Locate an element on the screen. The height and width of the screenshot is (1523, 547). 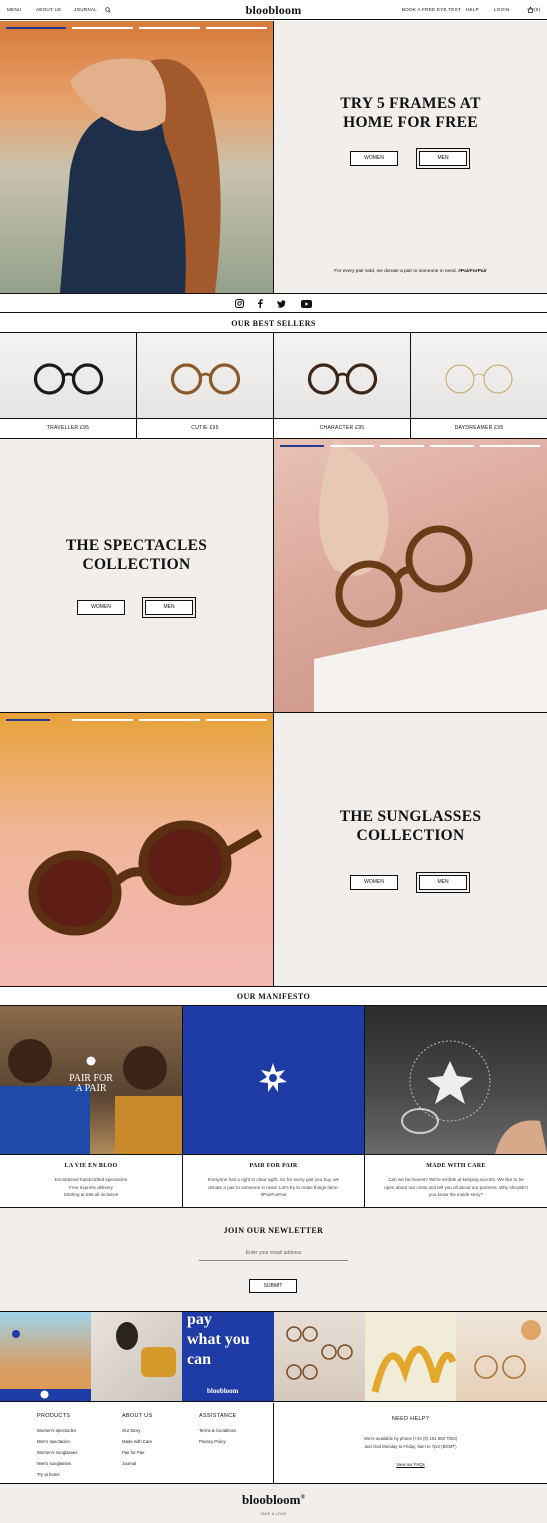
sunglasses-women-button: WOMEN is located at coordinates (374, 882).